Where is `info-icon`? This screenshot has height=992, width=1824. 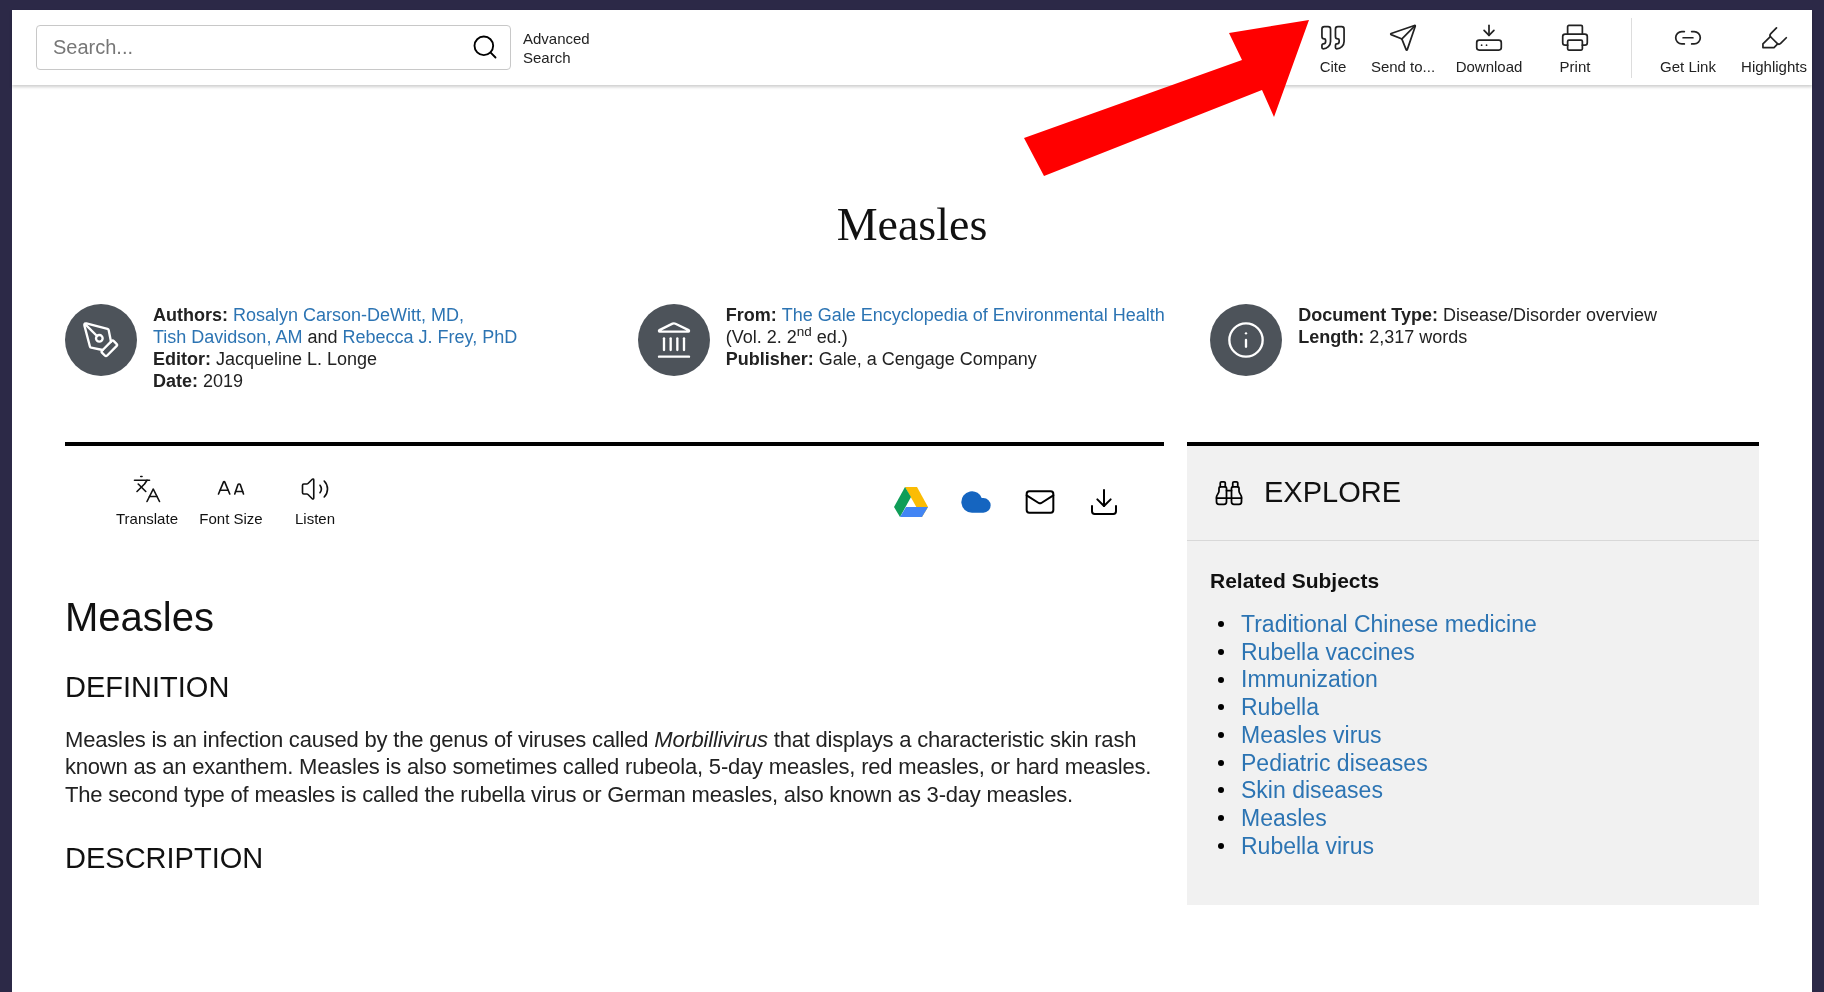 info-icon is located at coordinates (1246, 340).